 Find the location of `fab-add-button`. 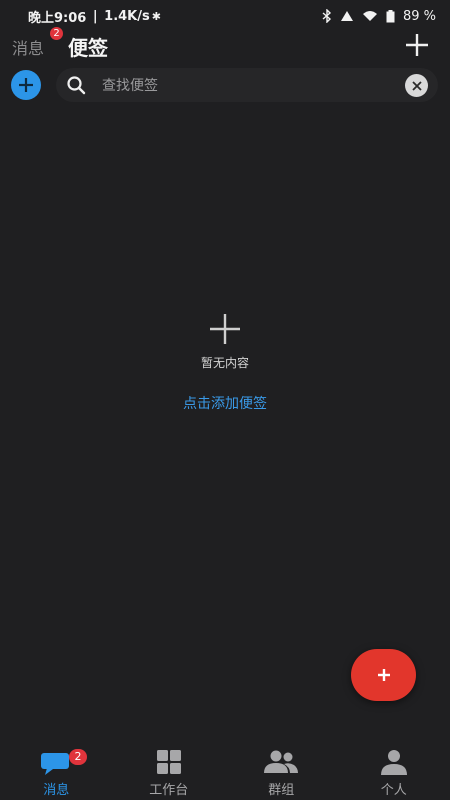

fab-add-button is located at coordinates (383, 675).